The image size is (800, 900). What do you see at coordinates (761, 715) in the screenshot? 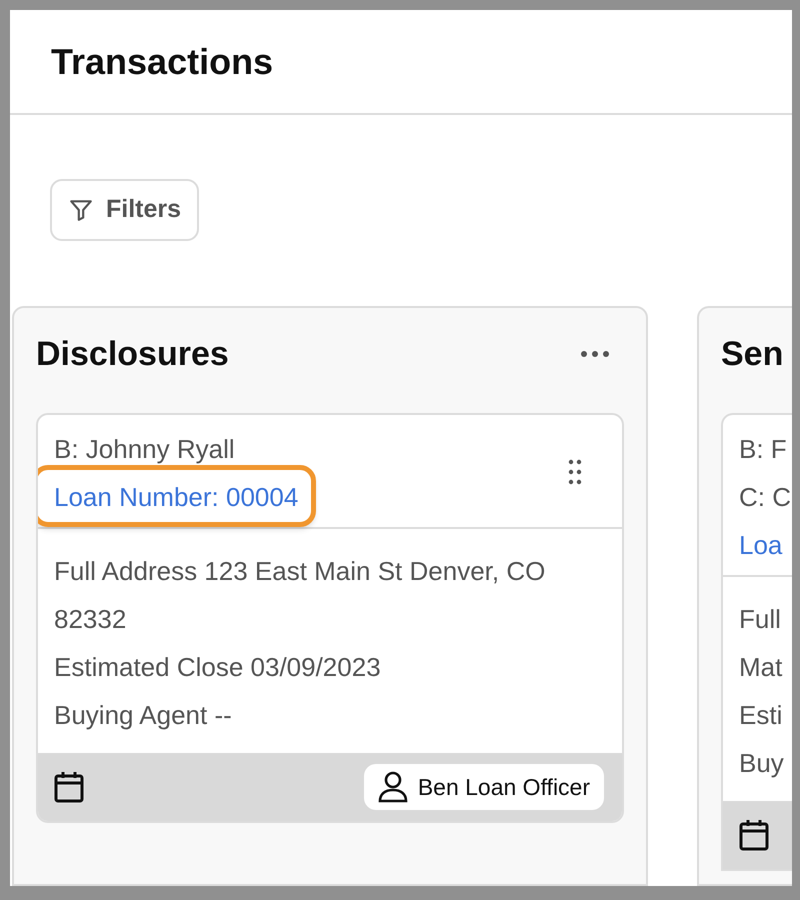
I see `card-text: Esti` at bounding box center [761, 715].